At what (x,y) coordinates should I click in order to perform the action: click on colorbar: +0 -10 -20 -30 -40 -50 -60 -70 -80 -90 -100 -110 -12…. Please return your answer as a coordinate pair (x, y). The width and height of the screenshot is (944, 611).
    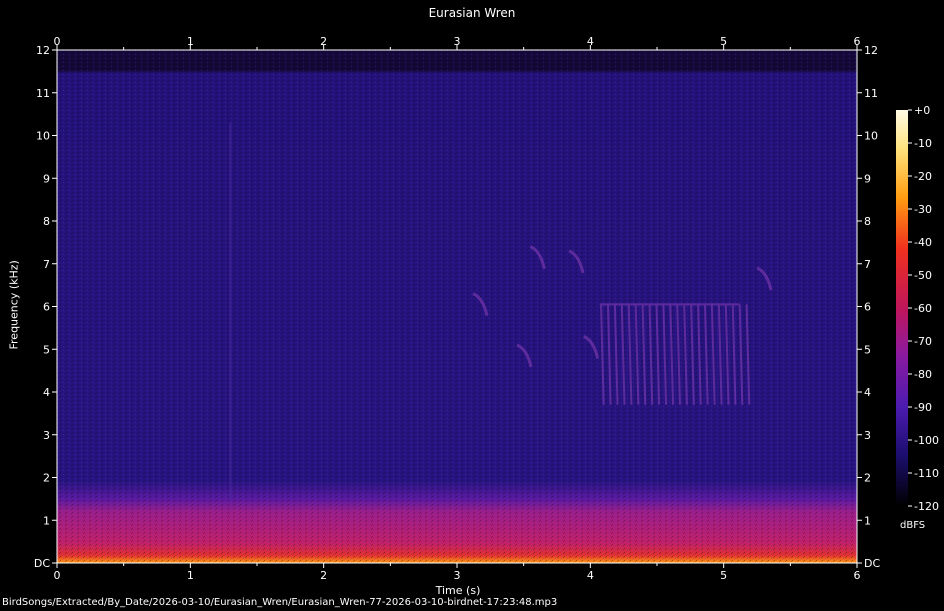
    Looking at the image, I should click on (917, 308).